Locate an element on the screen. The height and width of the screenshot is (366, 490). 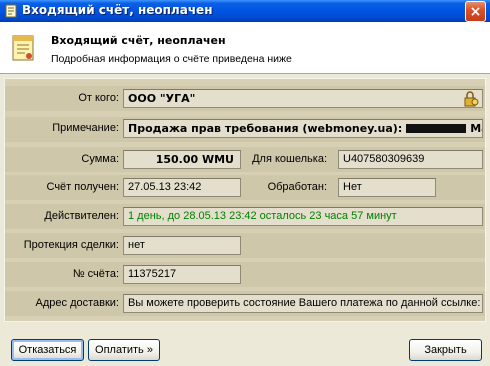
header-title: Входящий счёт, неоплачен is located at coordinates (138, 40).